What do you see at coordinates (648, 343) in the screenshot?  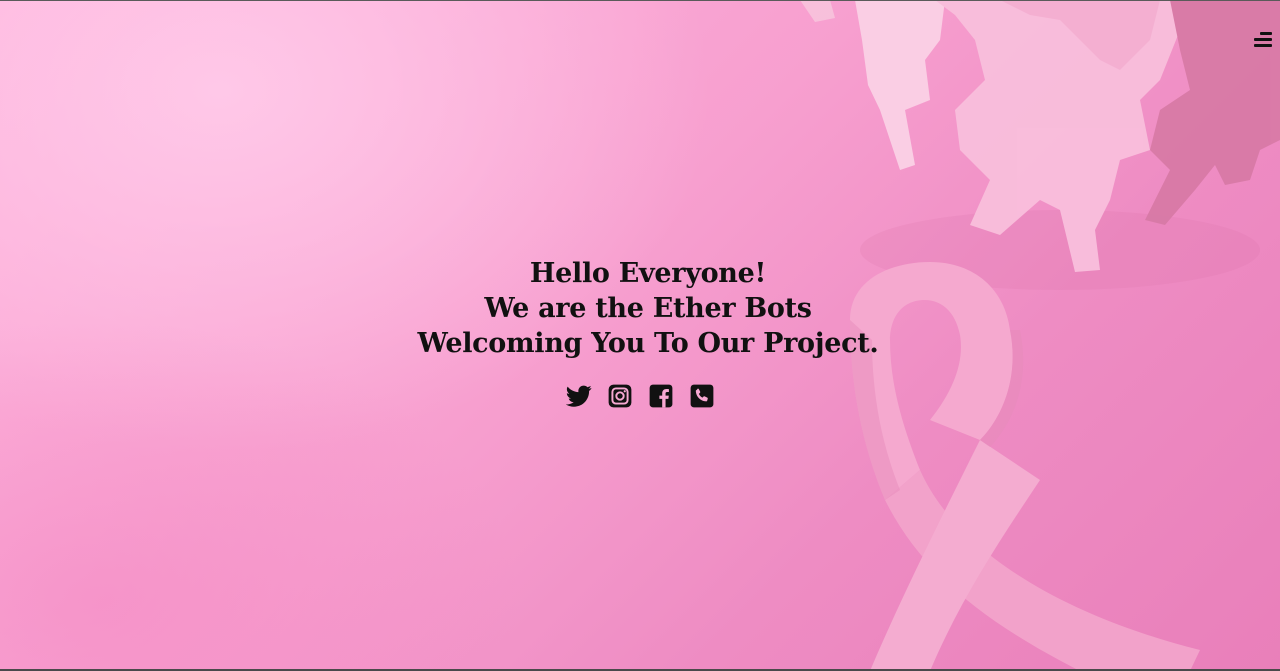 I see `greeting-line-3: Welcoming You To Our Project.` at bounding box center [648, 343].